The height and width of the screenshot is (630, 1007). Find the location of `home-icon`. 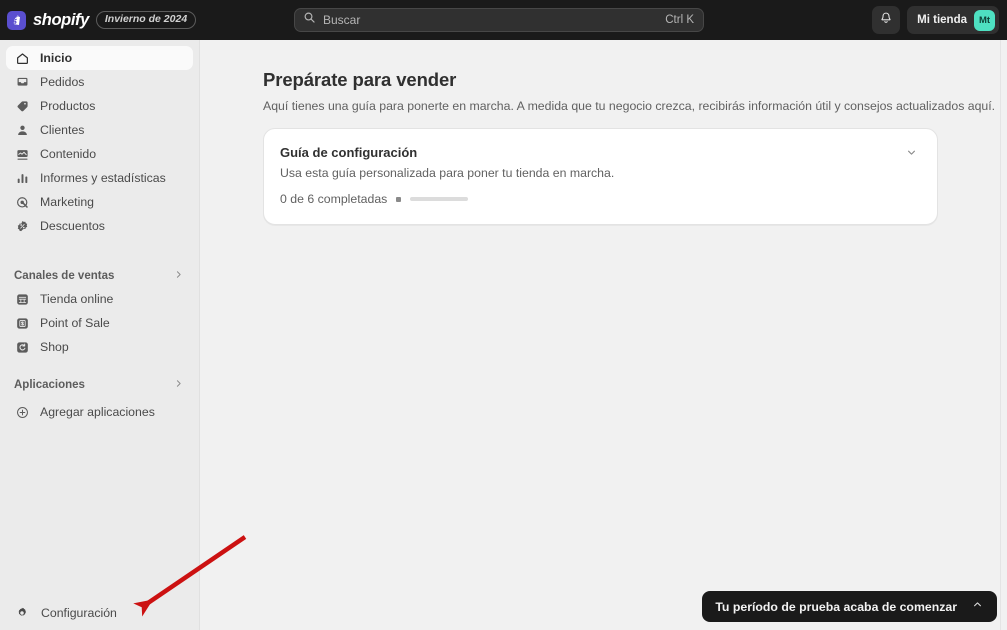

home-icon is located at coordinates (22, 58).